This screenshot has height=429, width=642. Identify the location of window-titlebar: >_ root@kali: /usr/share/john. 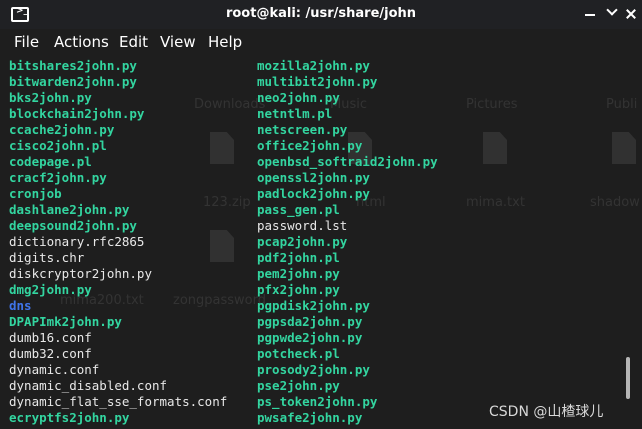
(321, 14).